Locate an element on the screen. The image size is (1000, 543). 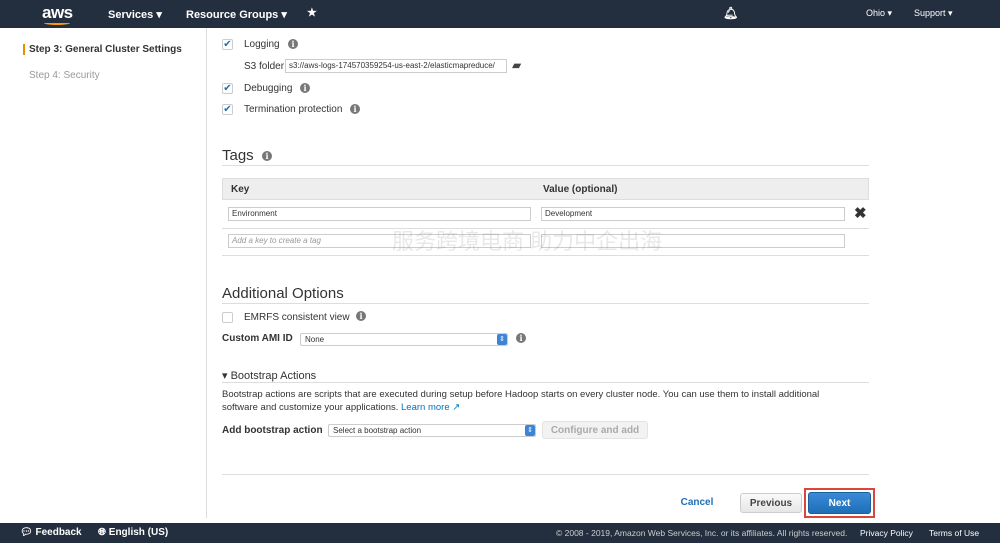
resource-groups-label: Resource Groups is located at coordinates (232, 15).